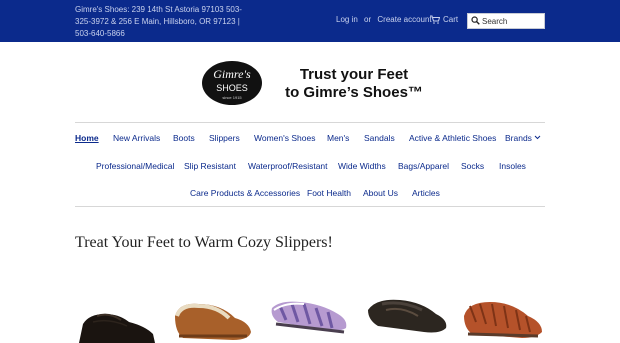 This screenshot has height=343, width=620. What do you see at coordinates (288, 166) in the screenshot?
I see `nav-waterproof: Waterproof/Resistant` at bounding box center [288, 166].